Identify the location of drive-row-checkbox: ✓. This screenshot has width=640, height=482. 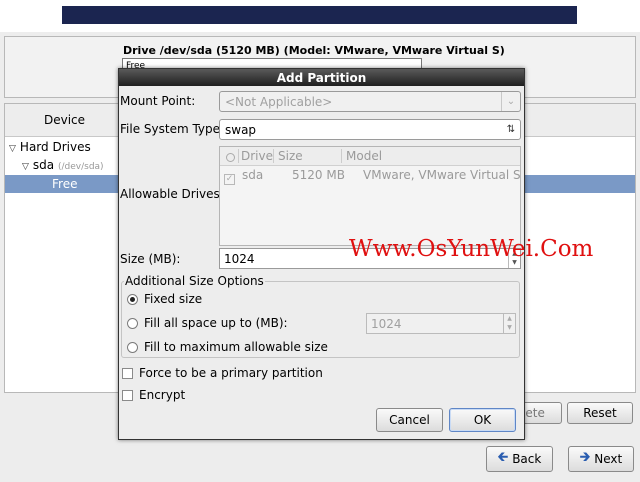
(229, 177).